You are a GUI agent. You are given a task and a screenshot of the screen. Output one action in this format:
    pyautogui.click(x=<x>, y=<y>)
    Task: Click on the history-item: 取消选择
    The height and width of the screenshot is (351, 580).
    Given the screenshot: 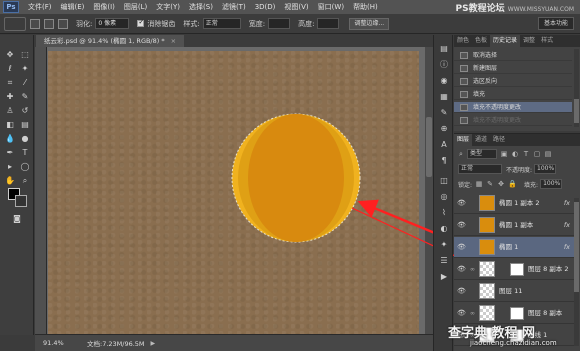 What is the action you would take?
    pyautogui.click(x=513, y=55)
    